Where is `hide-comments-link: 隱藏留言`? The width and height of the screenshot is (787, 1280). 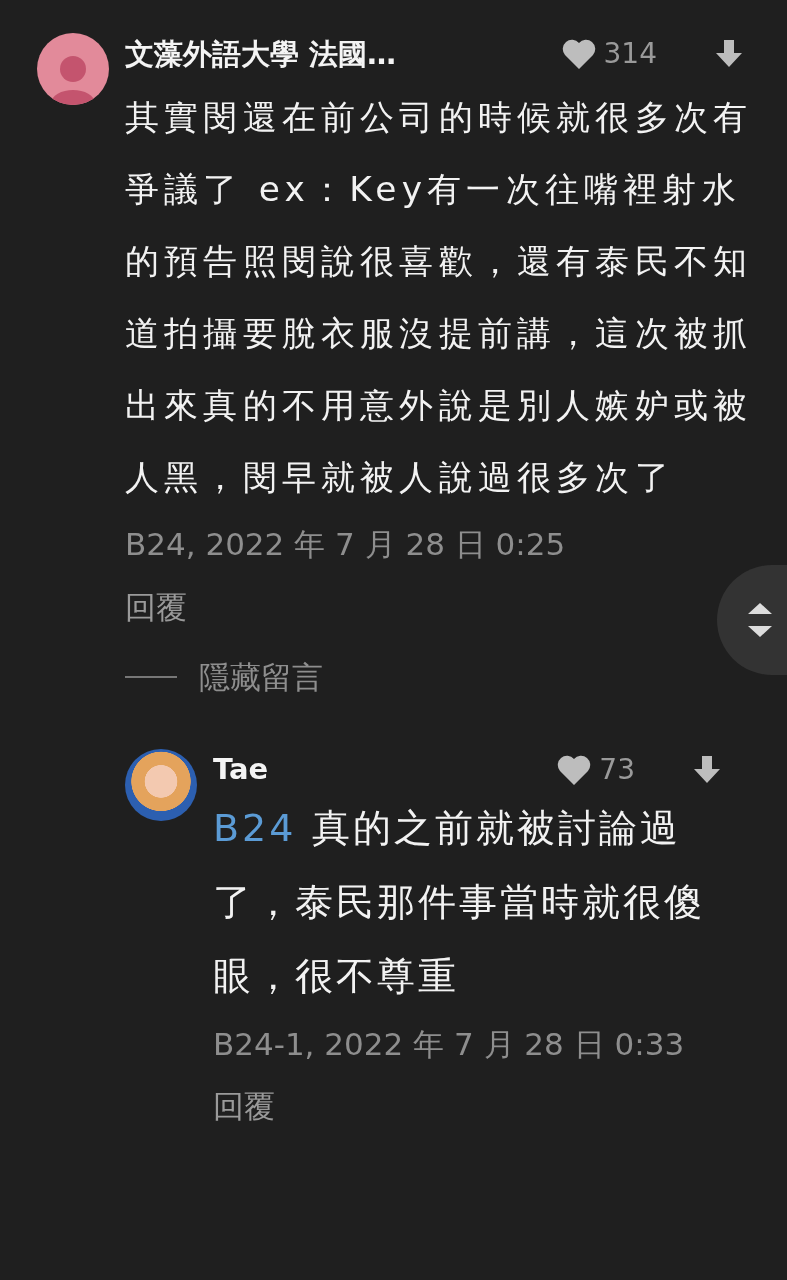
hide-comments-link: 隱藏留言 is located at coordinates (224, 677).